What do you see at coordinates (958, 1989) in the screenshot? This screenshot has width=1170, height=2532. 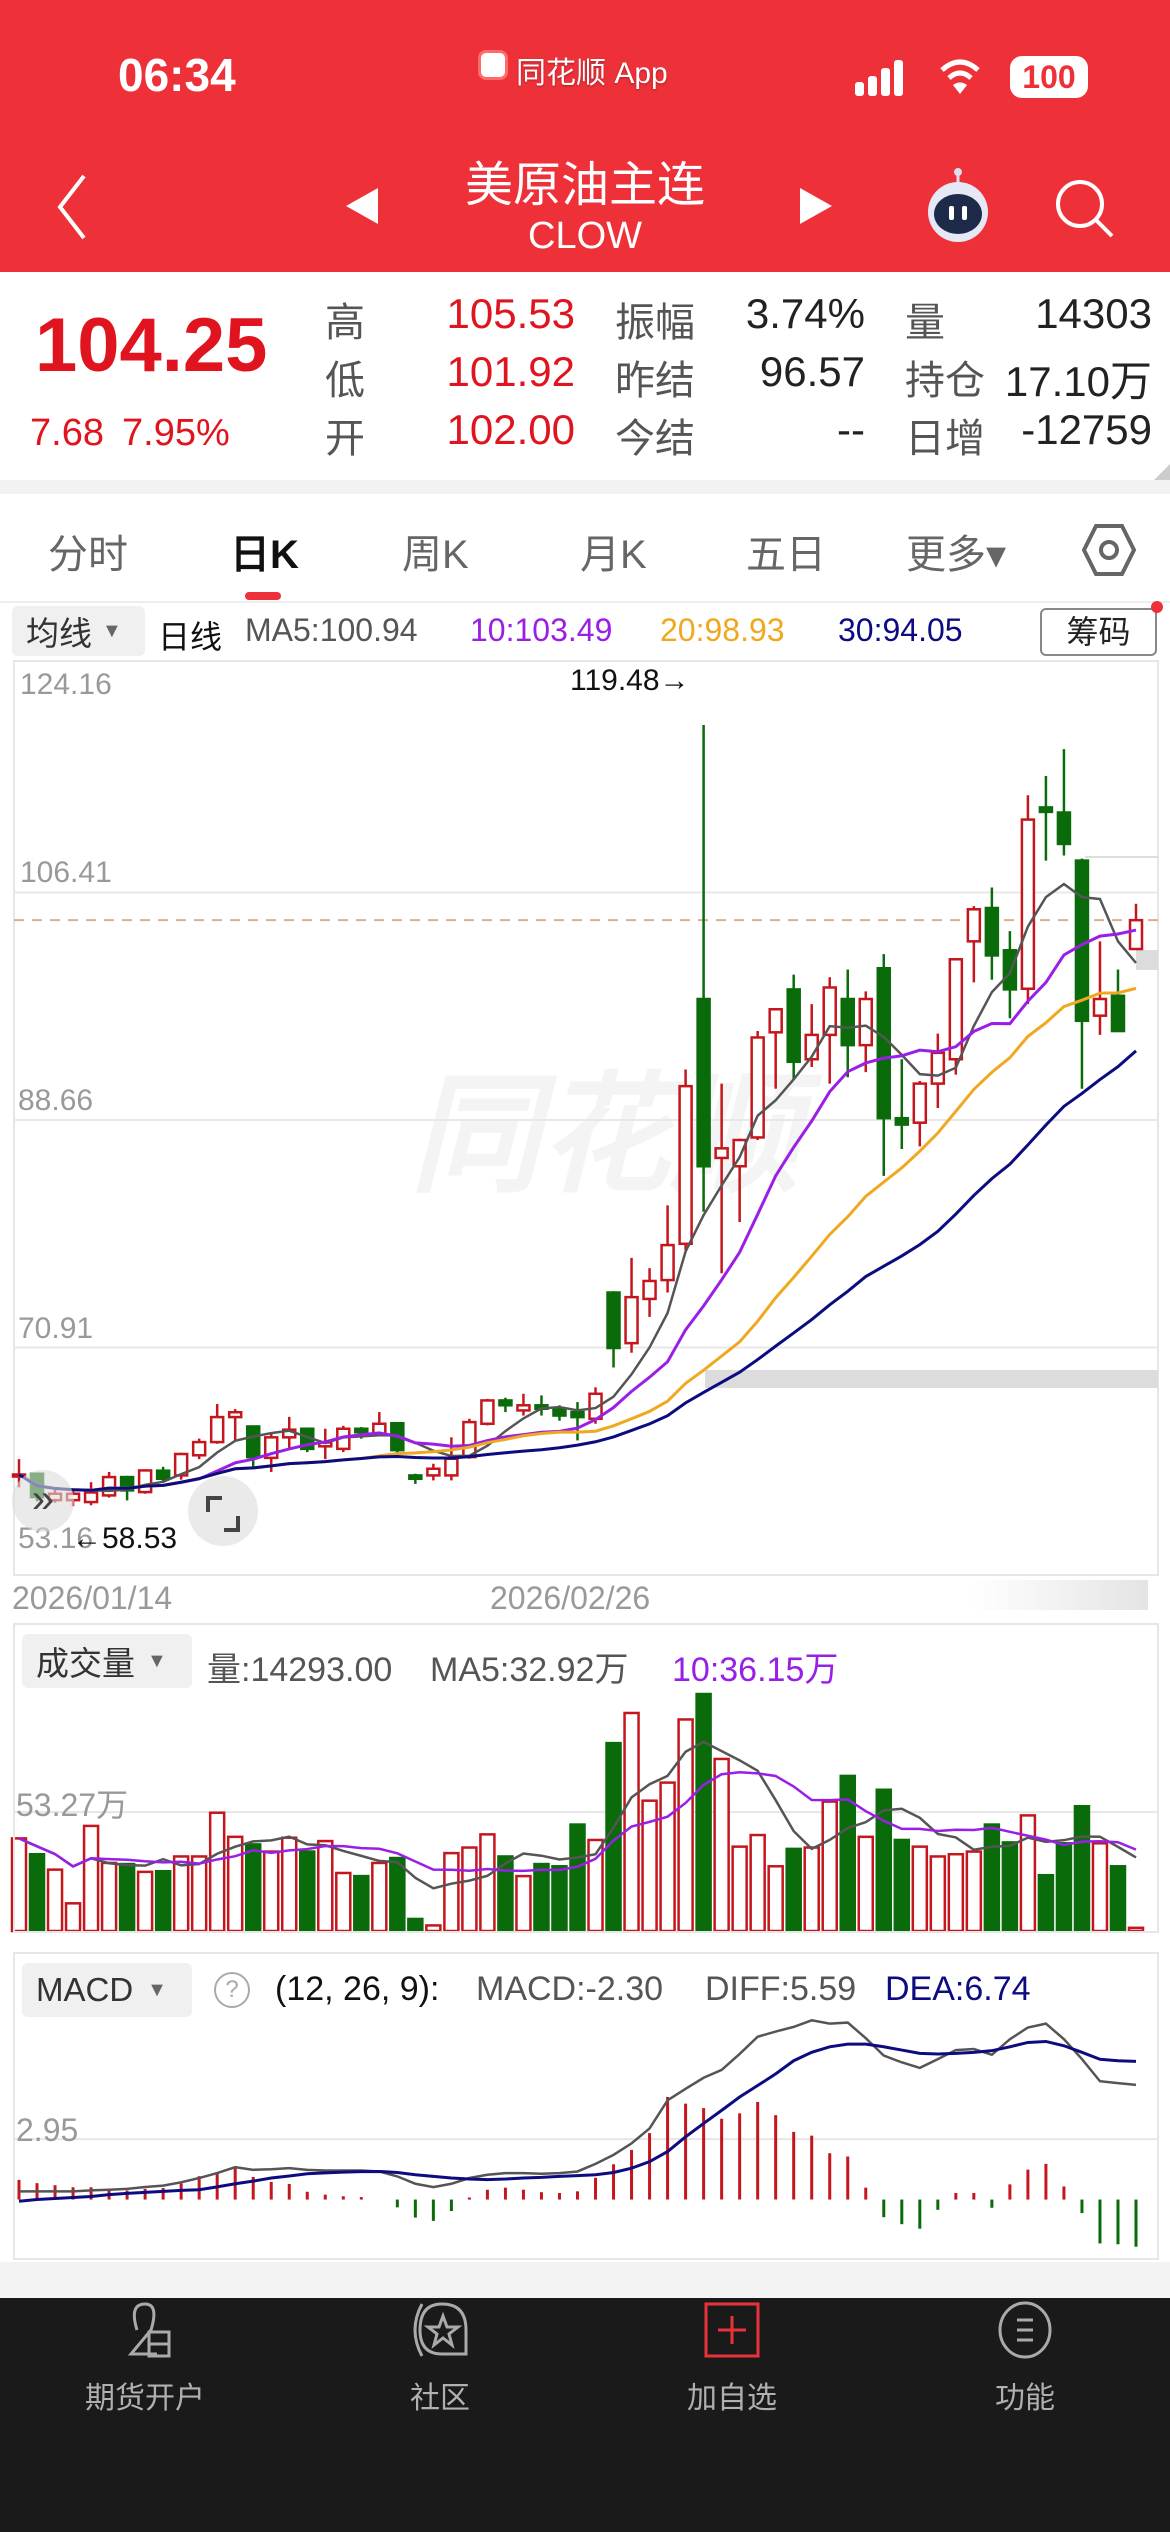 I see `dea-value: DEA:6.74` at bounding box center [958, 1989].